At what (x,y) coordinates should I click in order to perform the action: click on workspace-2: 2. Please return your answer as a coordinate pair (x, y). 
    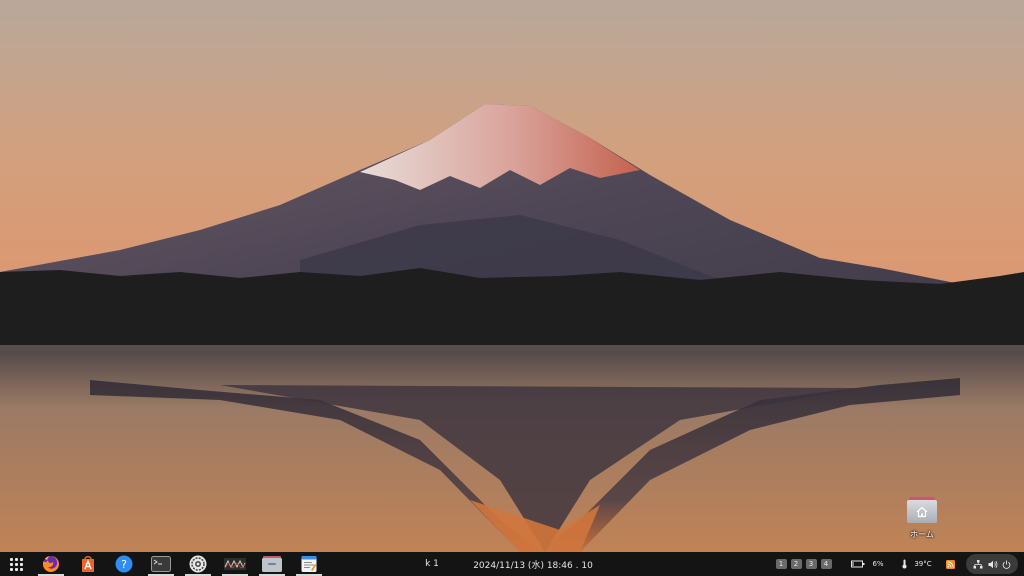
    Looking at the image, I should click on (796, 564).